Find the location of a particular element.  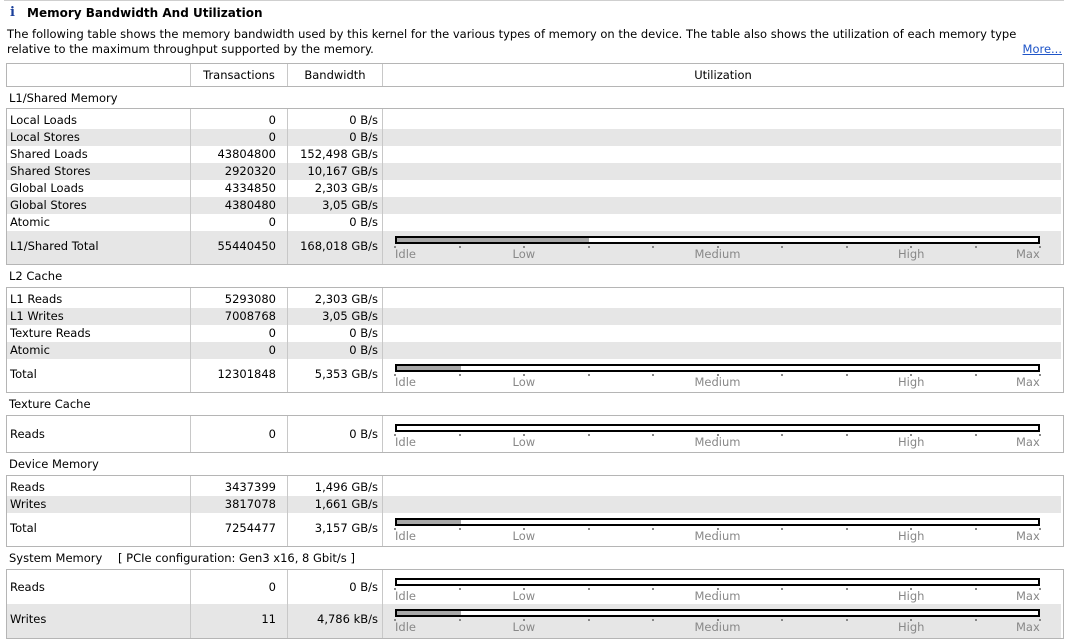

row-transactions: 43804800 is located at coordinates (246, 154).